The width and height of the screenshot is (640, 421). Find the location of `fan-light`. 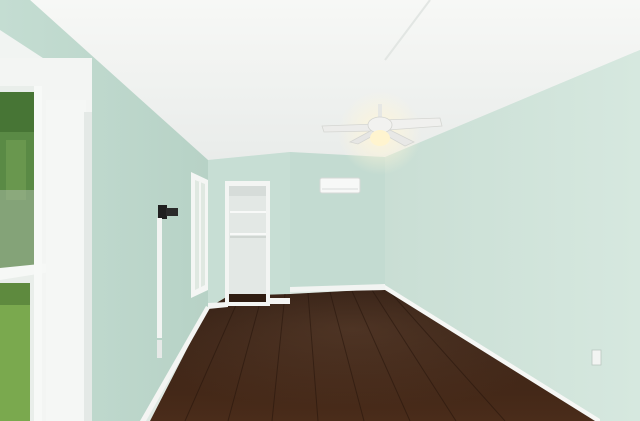

fan-light is located at coordinates (380, 138).